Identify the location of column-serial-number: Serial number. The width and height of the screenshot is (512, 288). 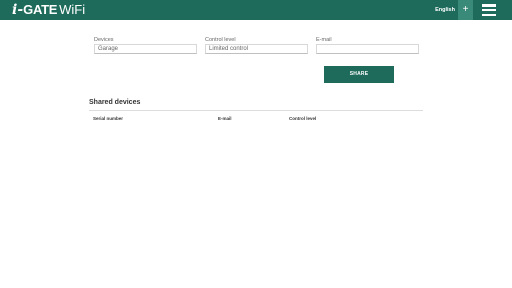
(108, 118).